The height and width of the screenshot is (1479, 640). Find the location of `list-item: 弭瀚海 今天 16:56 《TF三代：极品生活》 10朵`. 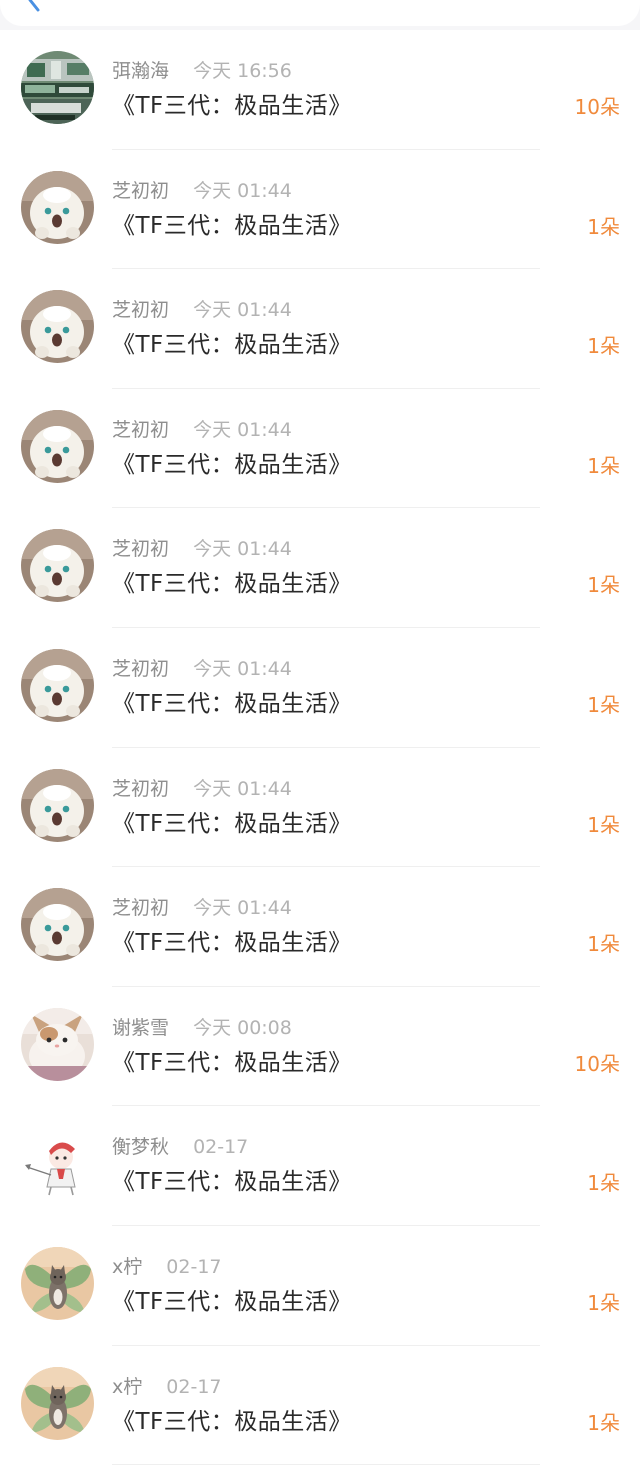

list-item: 弭瀚海 今天 16:56 《TF三代：极品生活》 10朵 is located at coordinates (320, 90).